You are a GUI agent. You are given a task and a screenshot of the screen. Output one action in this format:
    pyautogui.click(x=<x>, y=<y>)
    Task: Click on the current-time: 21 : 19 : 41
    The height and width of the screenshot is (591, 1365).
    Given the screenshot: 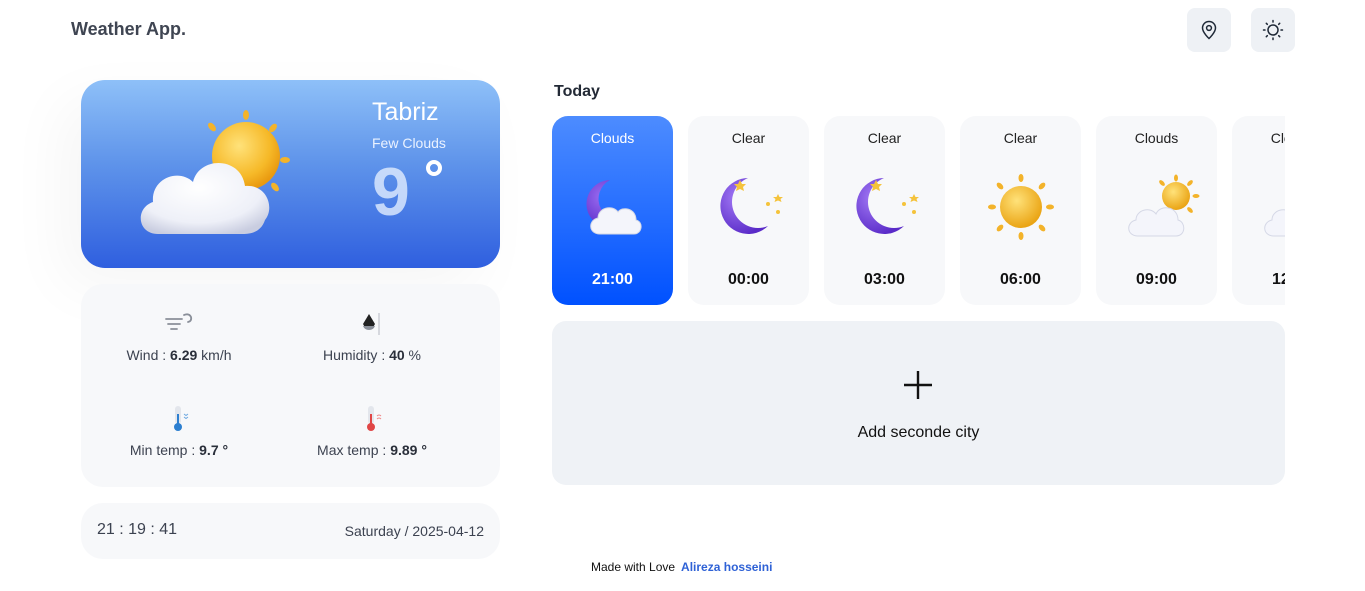 What is the action you would take?
    pyautogui.click(x=137, y=529)
    